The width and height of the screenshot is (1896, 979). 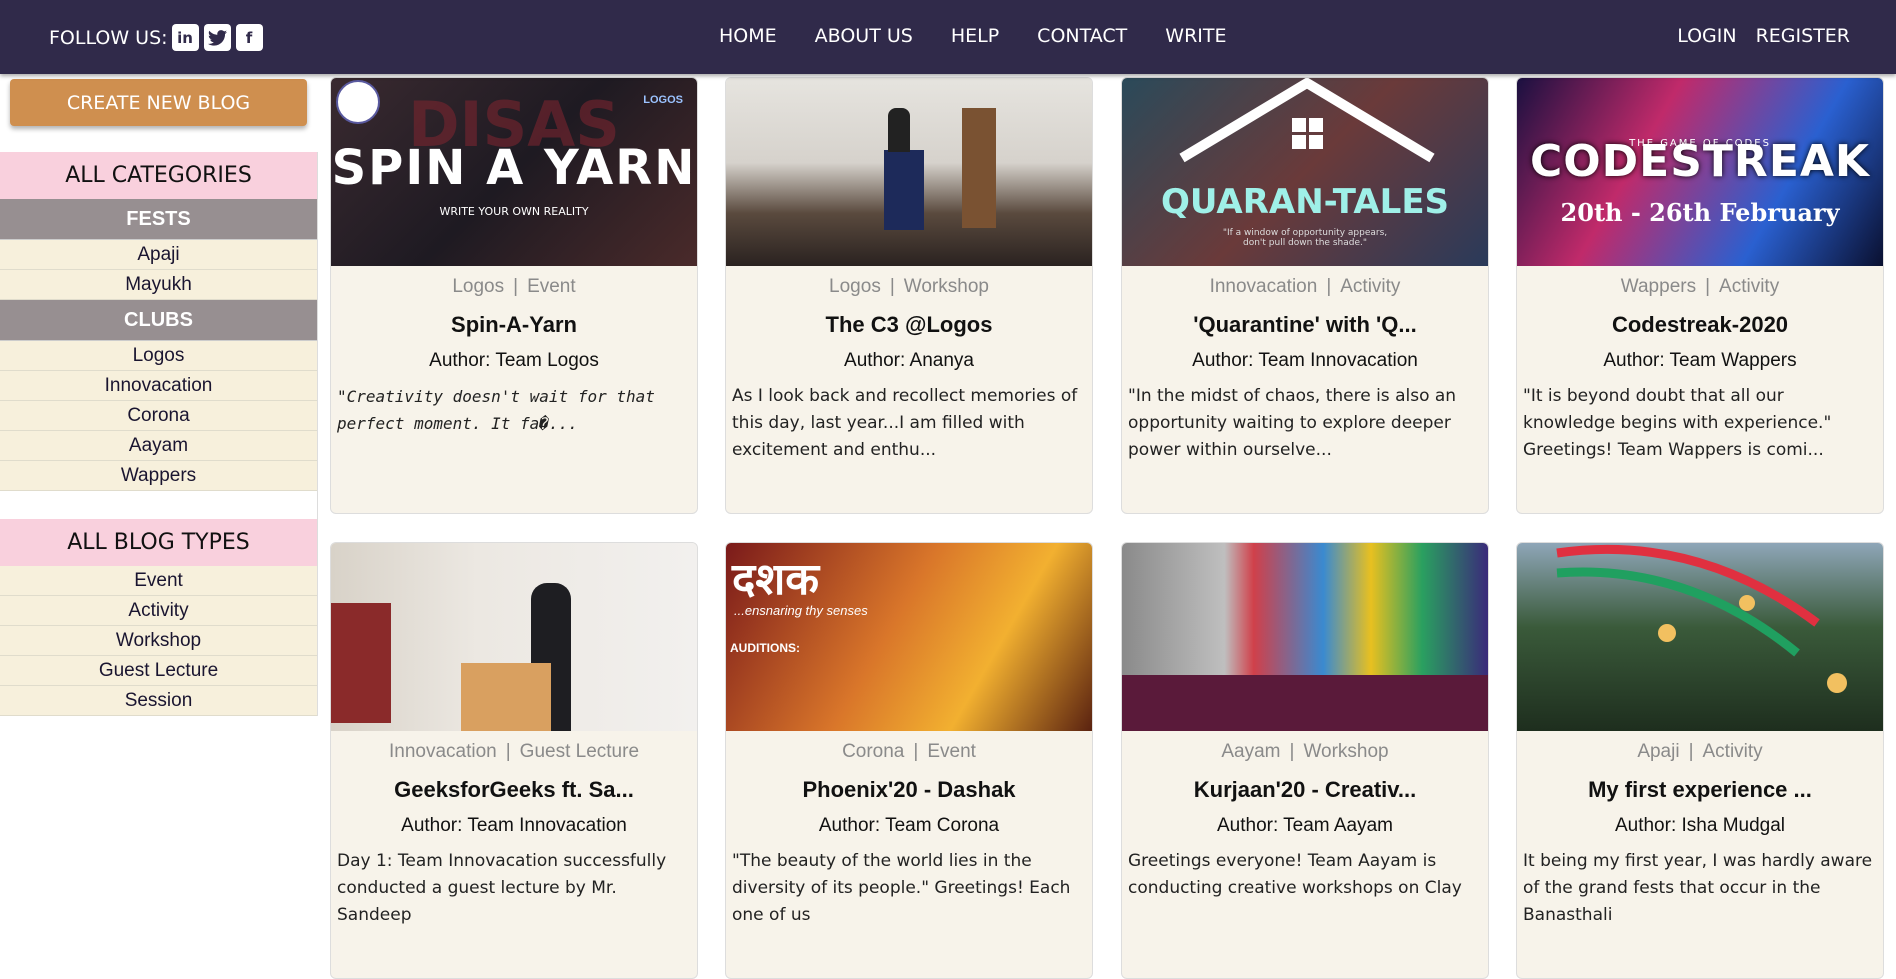 I want to click on blog-card-tags: Apaji | Activity, so click(x=1700, y=751).